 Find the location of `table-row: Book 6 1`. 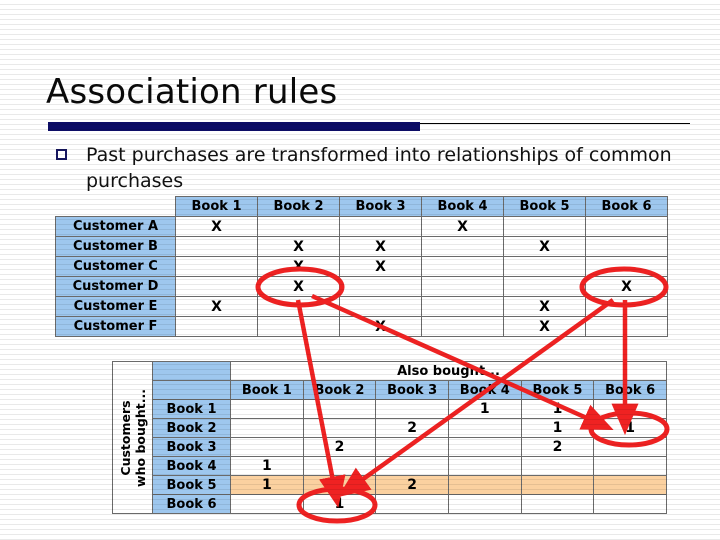

table-row: Book 6 1 is located at coordinates (390, 504).